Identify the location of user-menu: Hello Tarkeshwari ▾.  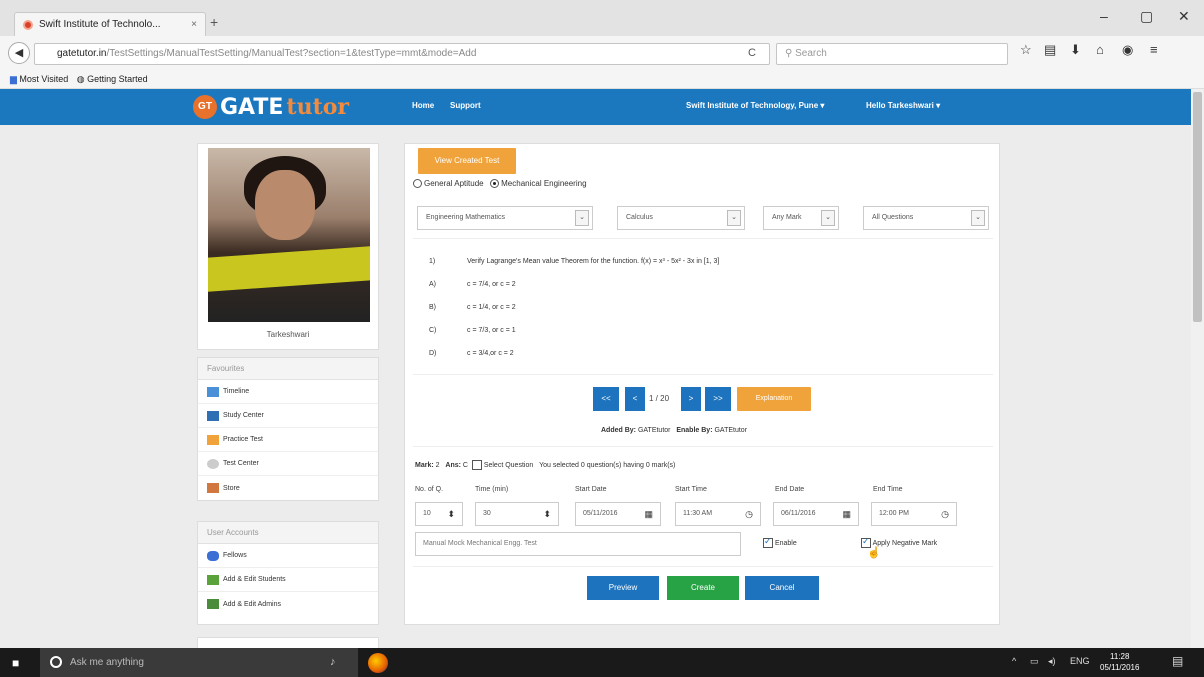
(903, 105).